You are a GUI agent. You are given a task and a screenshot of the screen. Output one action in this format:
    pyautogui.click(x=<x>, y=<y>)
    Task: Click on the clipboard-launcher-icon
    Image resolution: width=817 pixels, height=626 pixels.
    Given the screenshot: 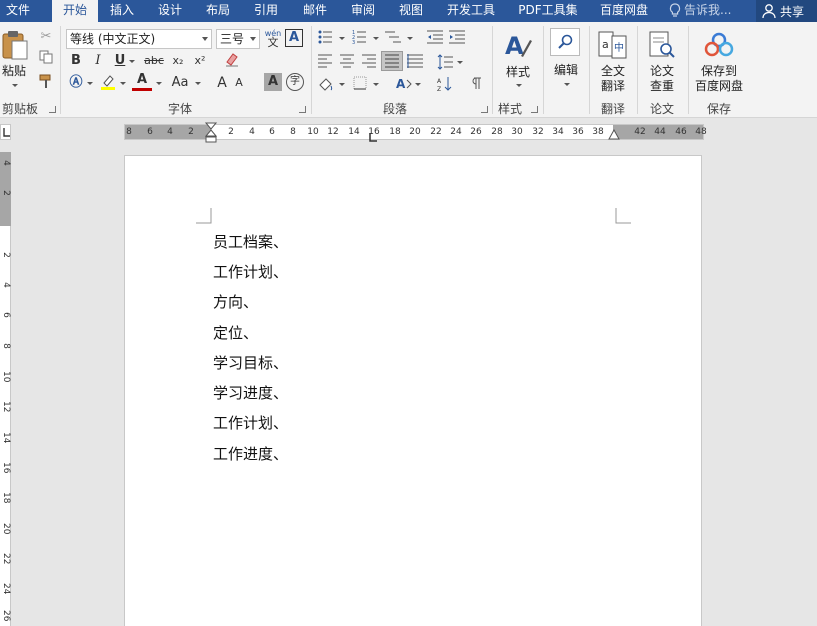 What is the action you would take?
    pyautogui.click(x=52, y=109)
    